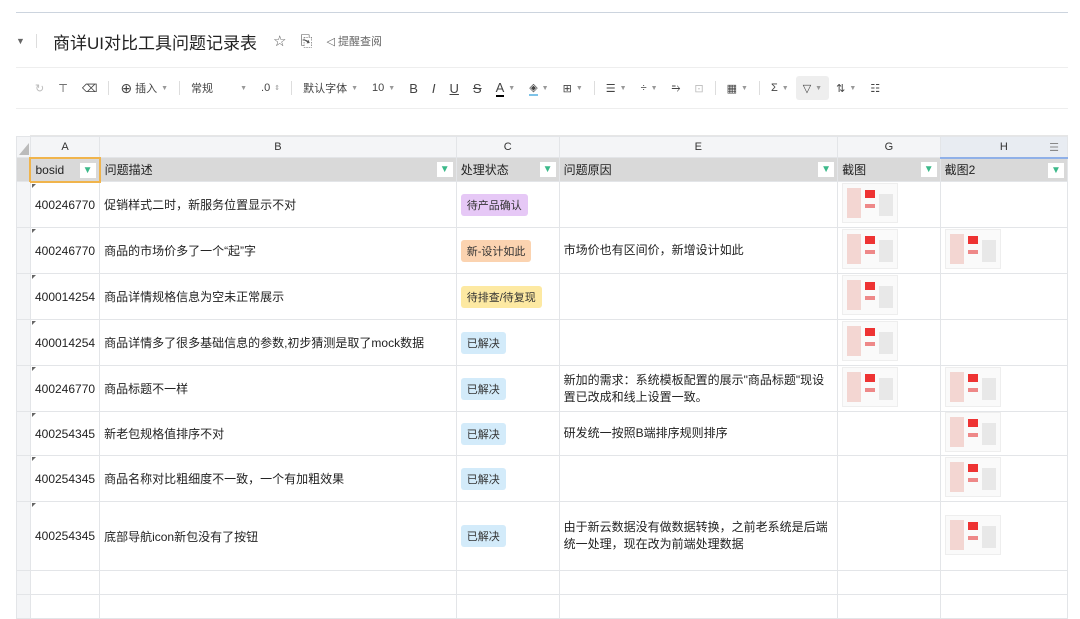 This screenshot has width=1080, height=619. Describe the element at coordinates (506, 88) in the screenshot. I see `font-color-button: A ▼` at that location.